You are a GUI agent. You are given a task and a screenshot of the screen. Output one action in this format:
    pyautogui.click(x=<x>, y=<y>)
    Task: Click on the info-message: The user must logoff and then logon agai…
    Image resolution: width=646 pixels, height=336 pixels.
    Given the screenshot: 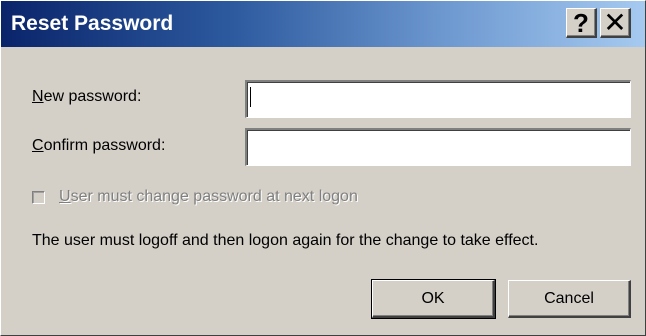 What is the action you would take?
    pyautogui.click(x=285, y=240)
    